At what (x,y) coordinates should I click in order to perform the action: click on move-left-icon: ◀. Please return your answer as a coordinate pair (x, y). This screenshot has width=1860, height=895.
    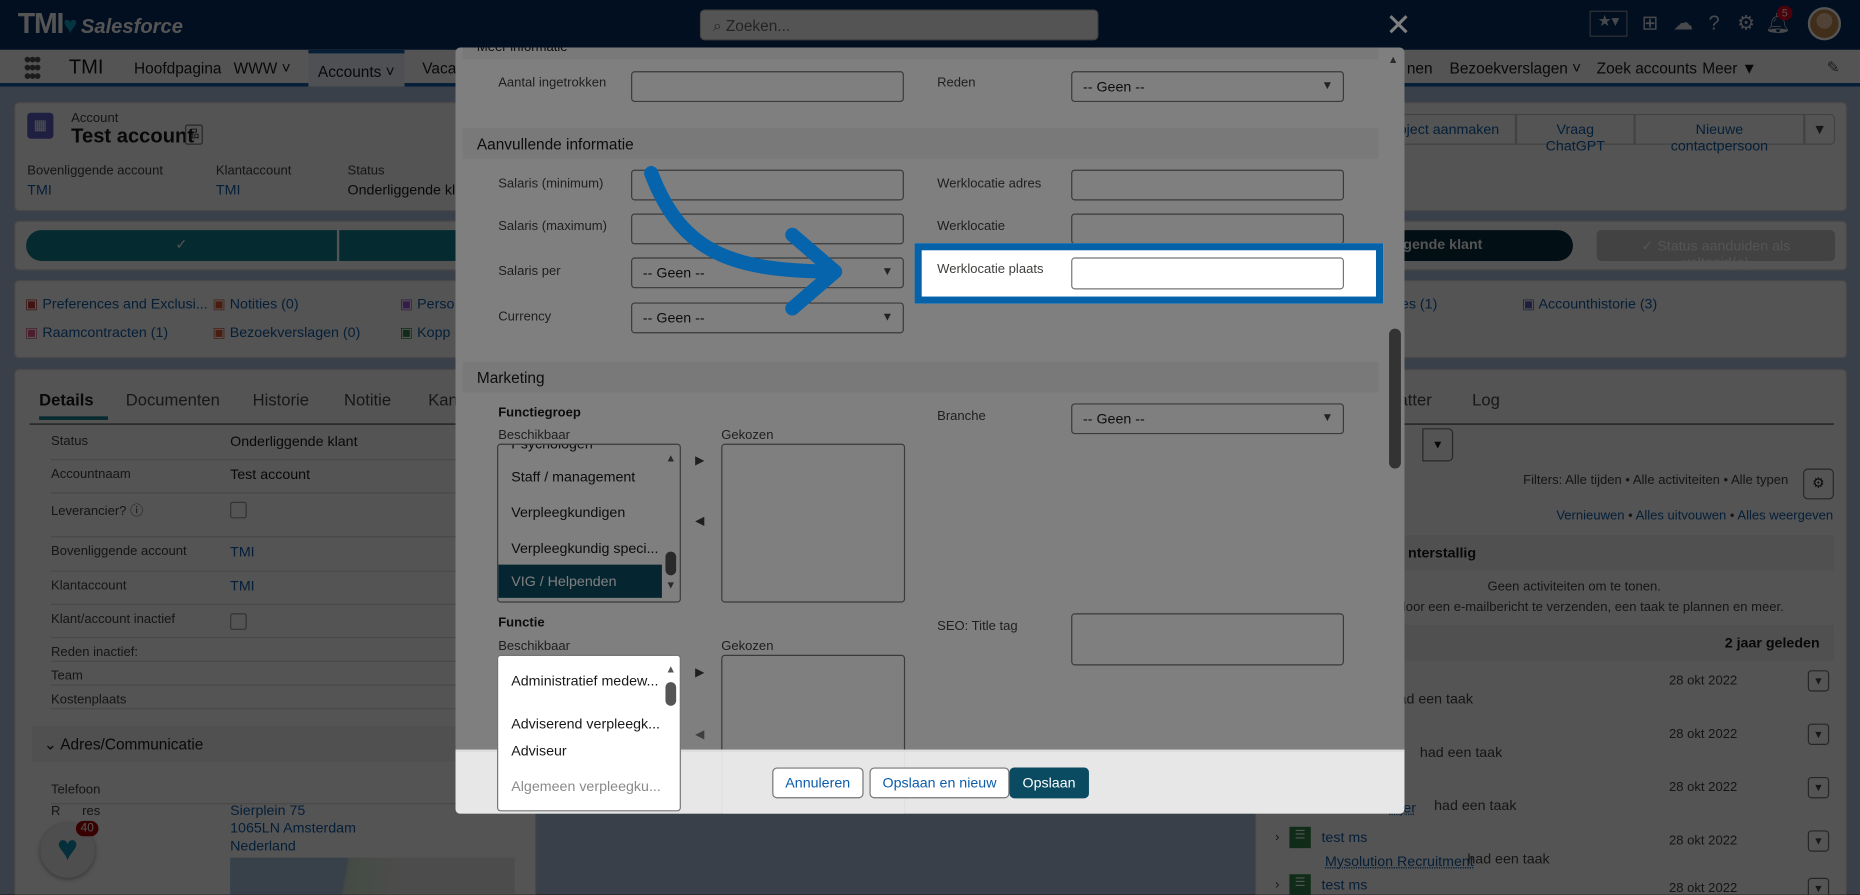
    Looking at the image, I should click on (699, 734).